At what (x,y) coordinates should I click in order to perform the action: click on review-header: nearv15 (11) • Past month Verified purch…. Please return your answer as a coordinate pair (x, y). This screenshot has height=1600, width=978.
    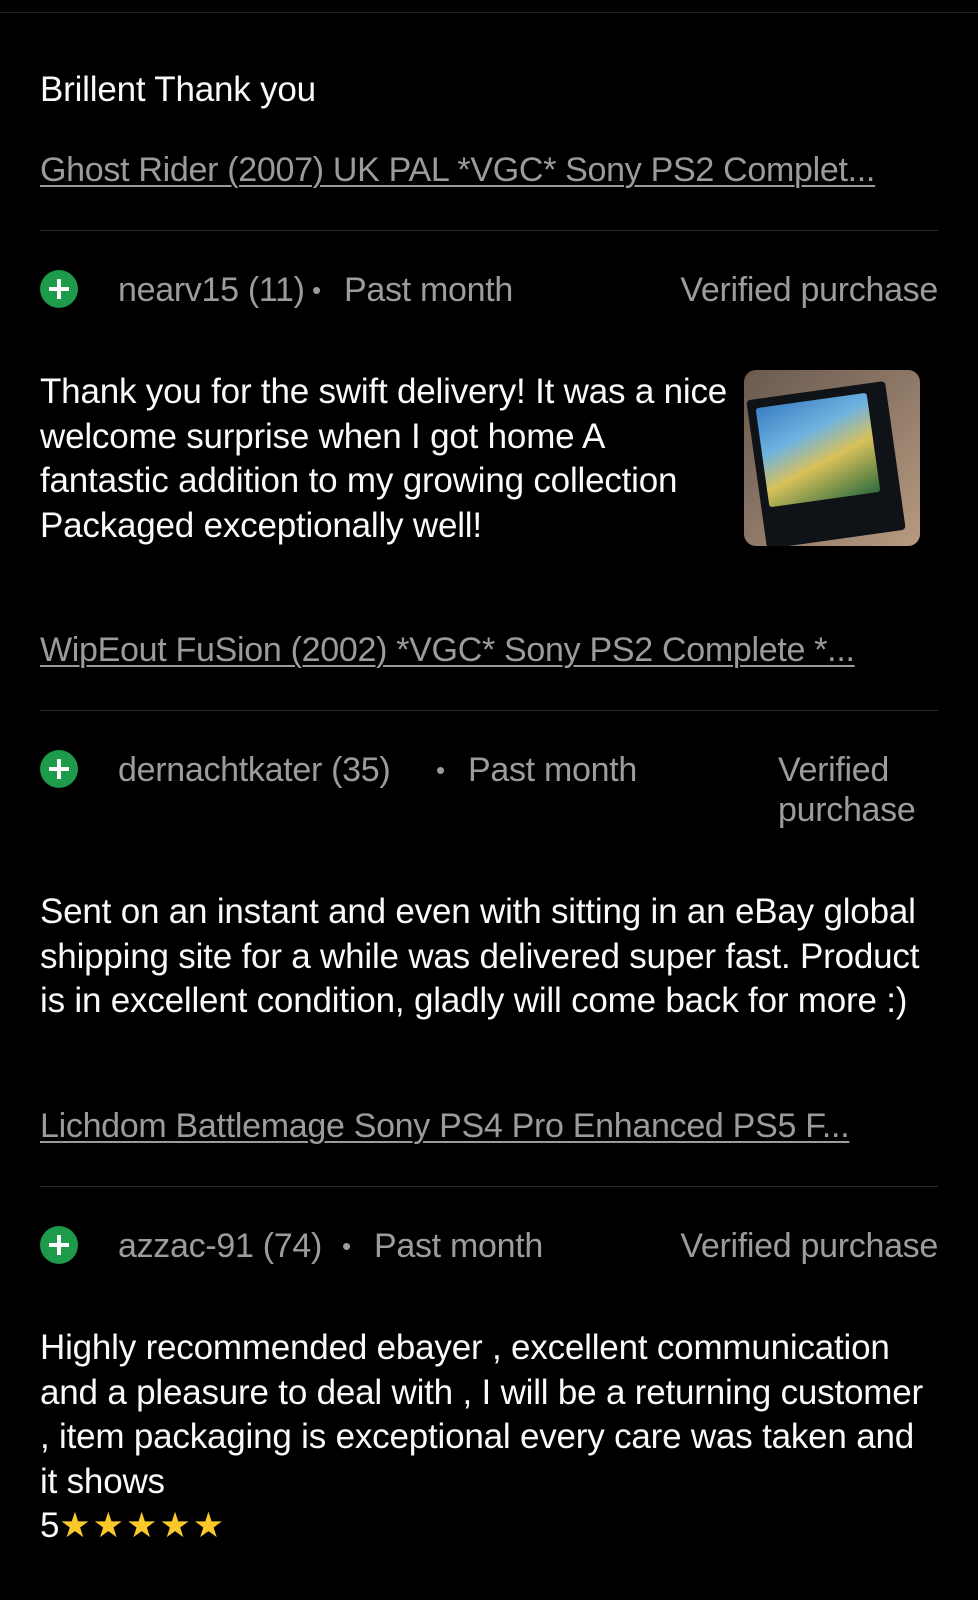
    Looking at the image, I should click on (489, 292).